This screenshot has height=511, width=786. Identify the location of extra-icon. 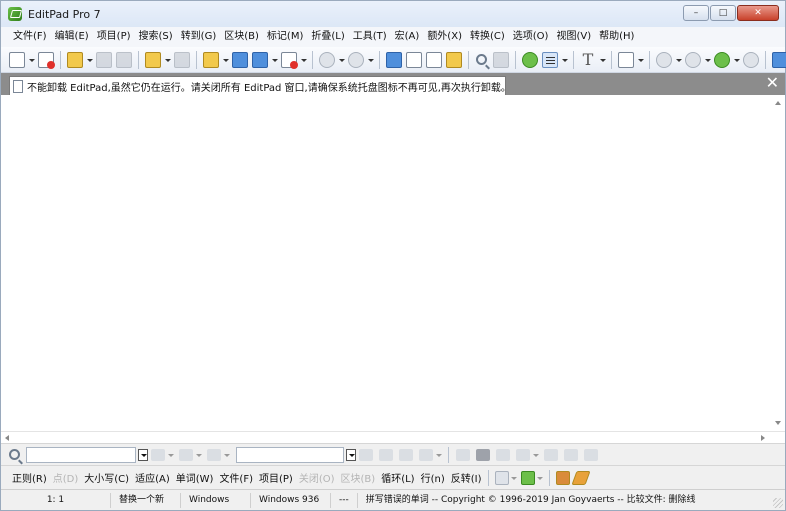
(751, 59).